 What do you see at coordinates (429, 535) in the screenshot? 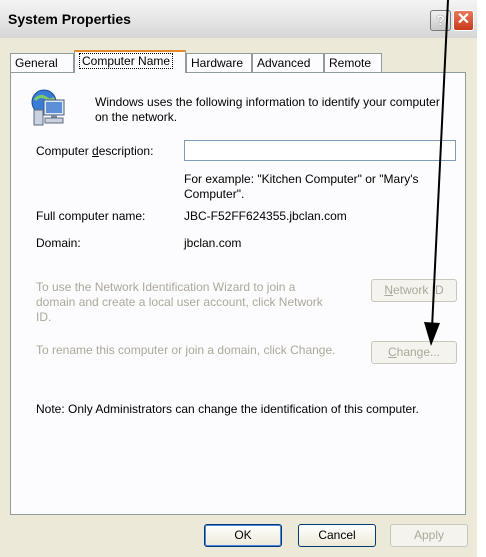
I see `apply-button: Apply` at bounding box center [429, 535].